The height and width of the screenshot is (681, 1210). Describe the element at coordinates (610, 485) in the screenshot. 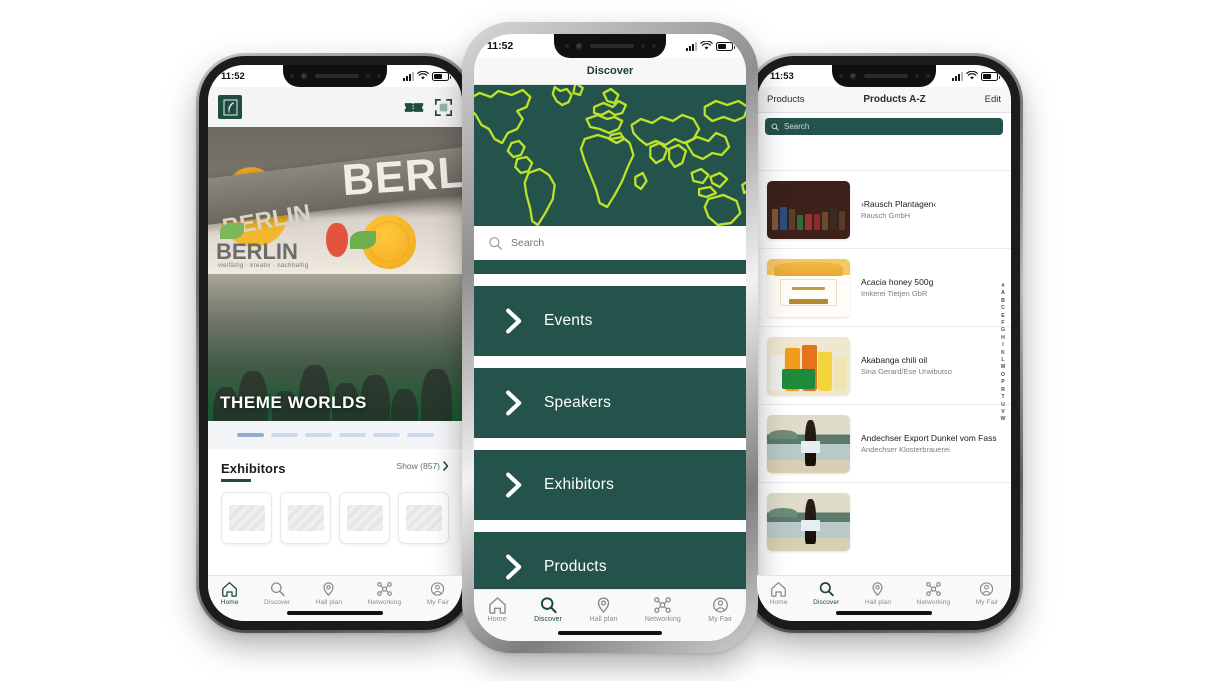

I see `discover-menu-item-exhibitors: Exhibitors` at that location.